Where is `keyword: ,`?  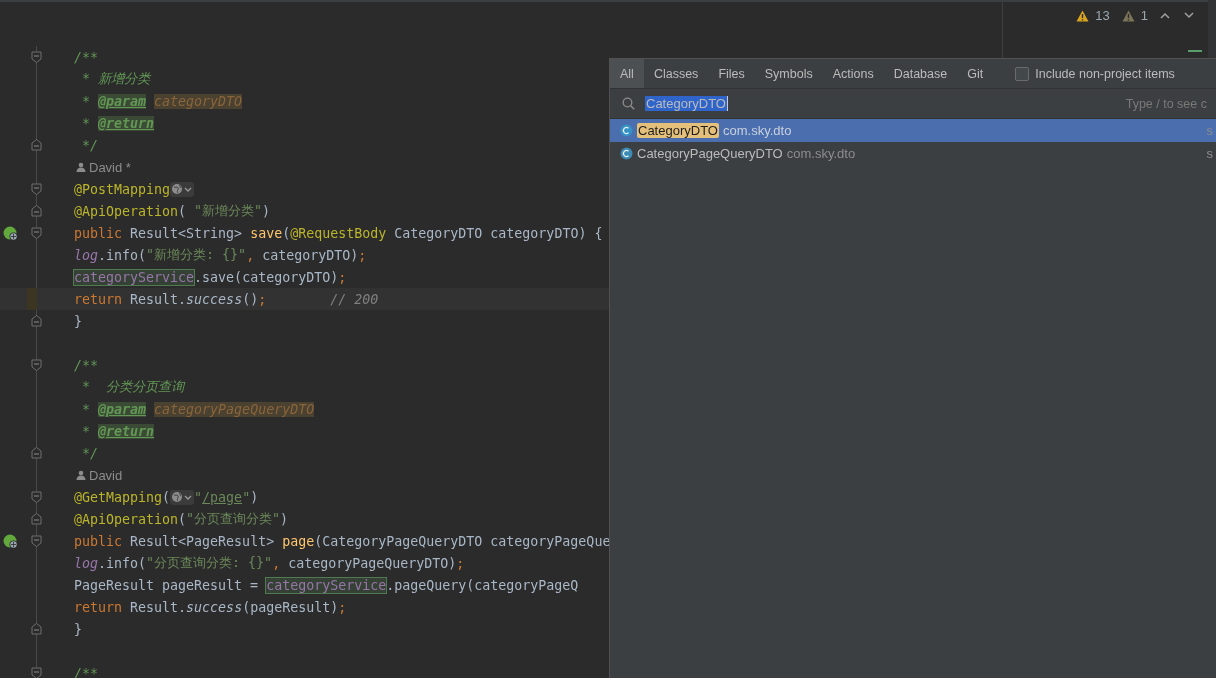
keyword: , is located at coordinates (251, 255).